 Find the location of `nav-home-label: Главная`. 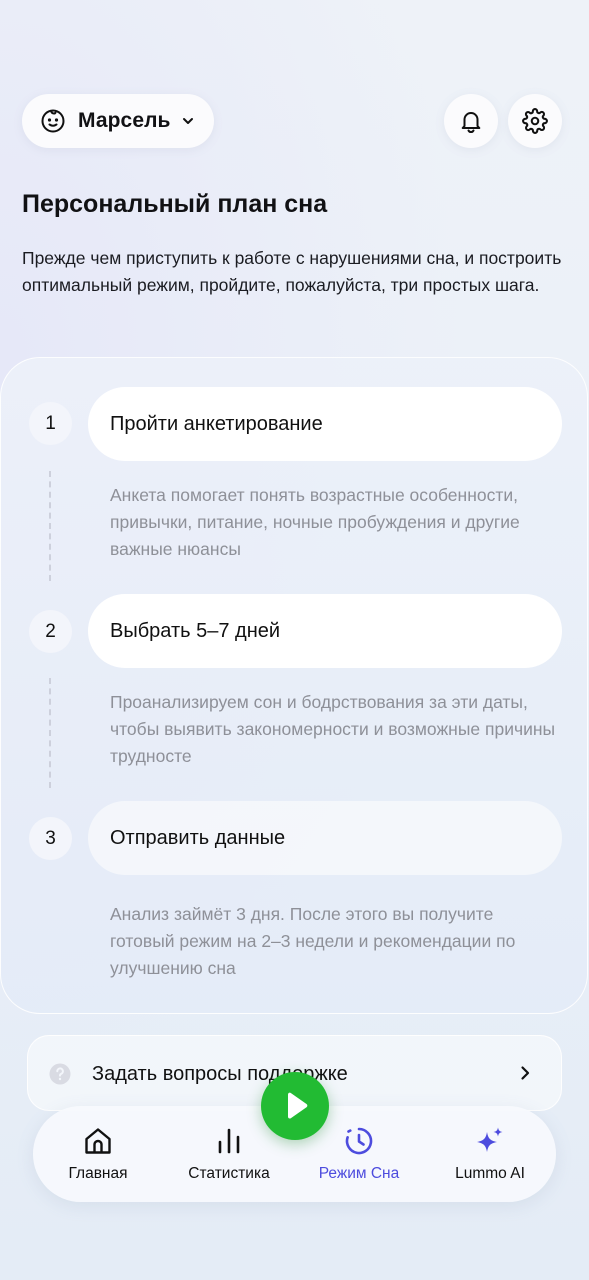

nav-home-label: Главная is located at coordinates (98, 1173).